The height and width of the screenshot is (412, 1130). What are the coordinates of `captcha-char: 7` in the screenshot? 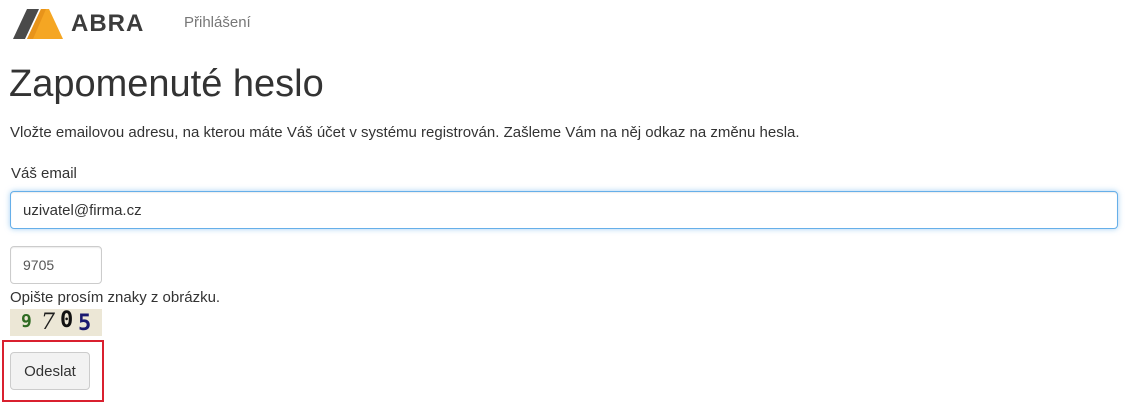 It's located at (48, 322).